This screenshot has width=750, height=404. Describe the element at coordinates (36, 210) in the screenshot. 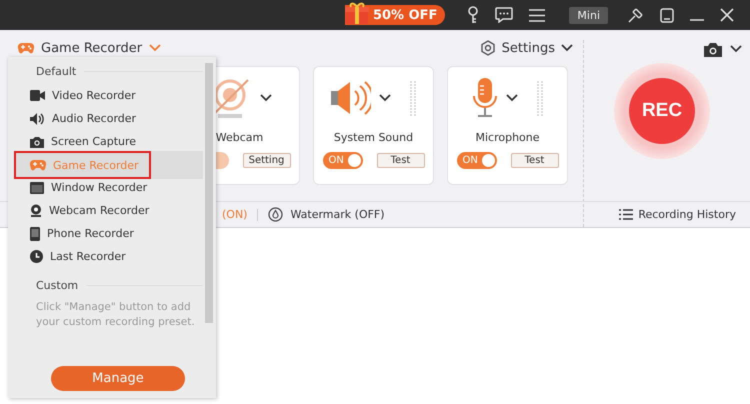

I see `webcam-icon` at that location.